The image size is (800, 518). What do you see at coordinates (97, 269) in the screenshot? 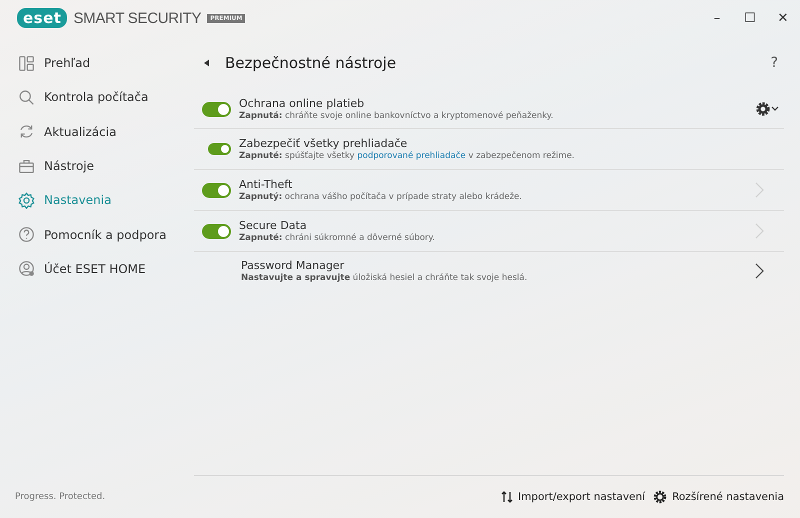
I see `sidebar-item: Účet ESET HOME` at bounding box center [97, 269].